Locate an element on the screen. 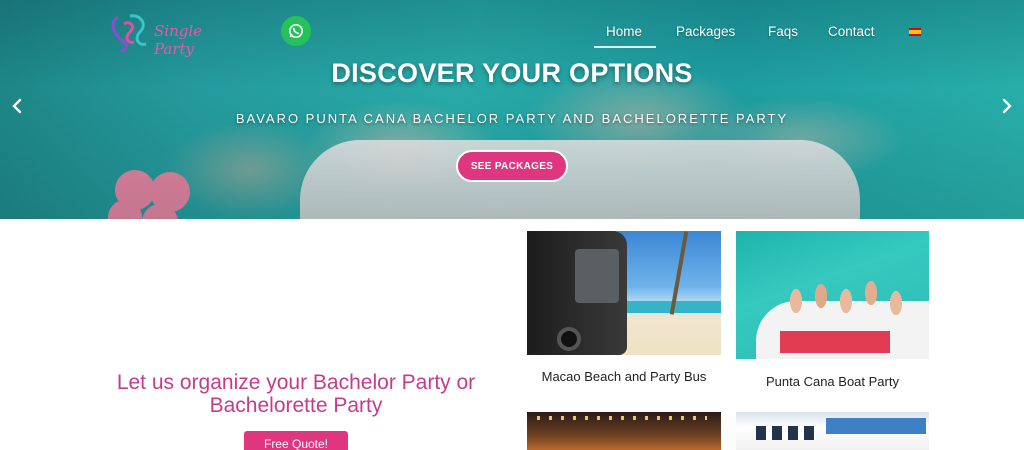 The width and height of the screenshot is (1024, 450). spanish-flag-icon is located at coordinates (915, 32).